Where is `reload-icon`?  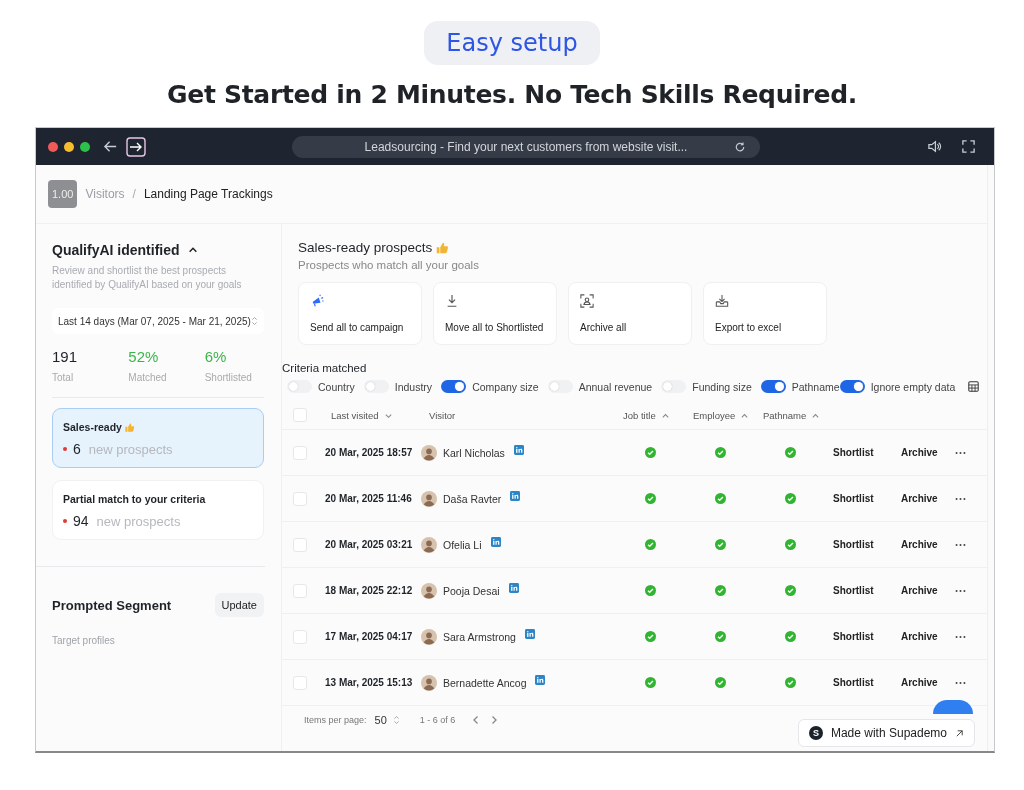
reload-icon is located at coordinates (740, 146).